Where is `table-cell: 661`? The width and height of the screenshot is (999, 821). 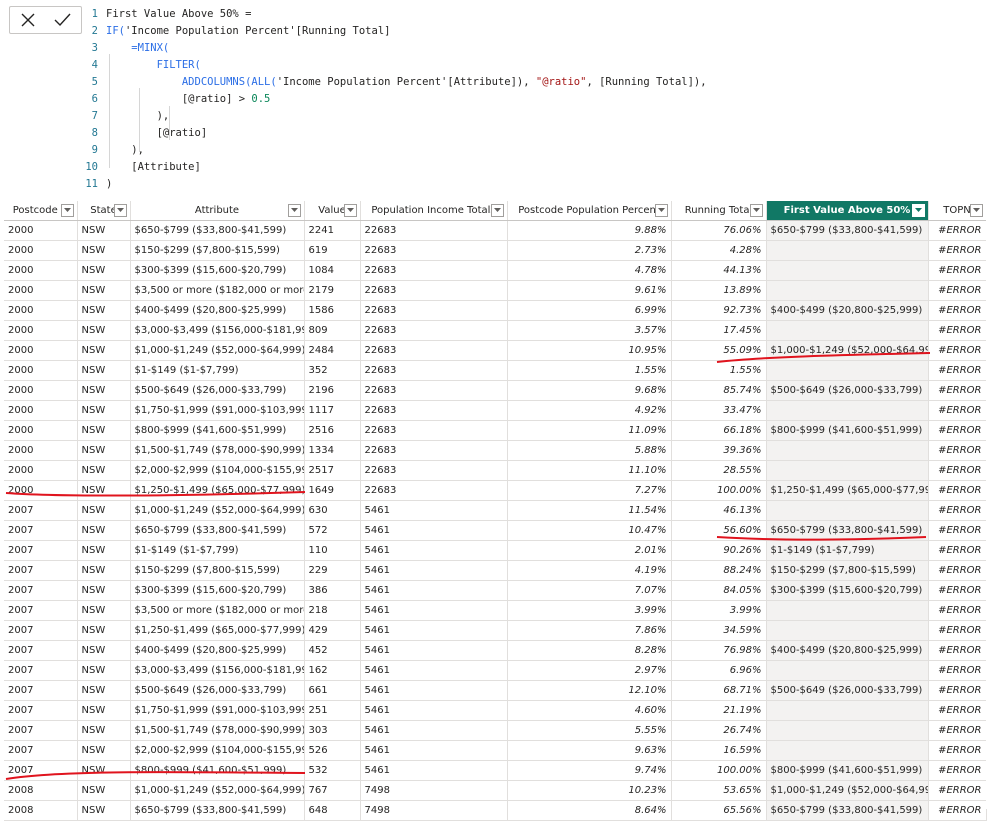 table-cell: 661 is located at coordinates (332, 690).